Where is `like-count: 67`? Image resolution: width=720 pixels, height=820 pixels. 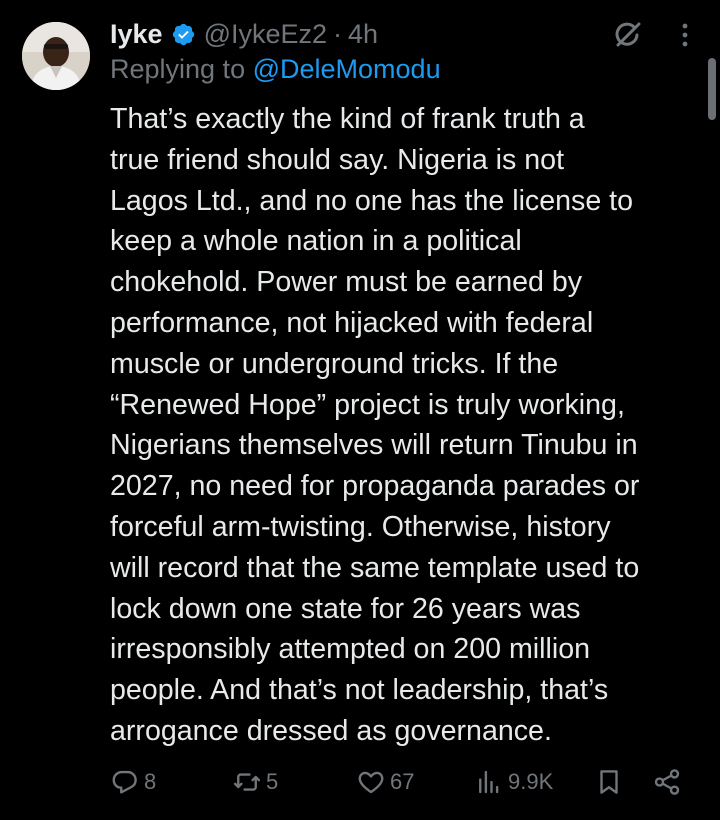
like-count: 67 is located at coordinates (402, 781).